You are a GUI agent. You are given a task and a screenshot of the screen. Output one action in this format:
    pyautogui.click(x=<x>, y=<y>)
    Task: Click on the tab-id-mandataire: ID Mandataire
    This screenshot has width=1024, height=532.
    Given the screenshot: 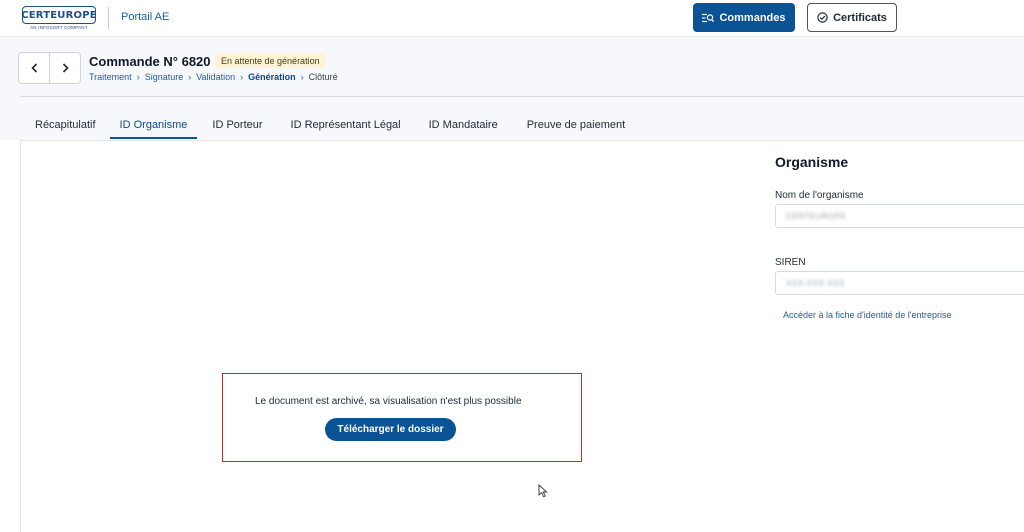 What is the action you would take?
    pyautogui.click(x=463, y=129)
    